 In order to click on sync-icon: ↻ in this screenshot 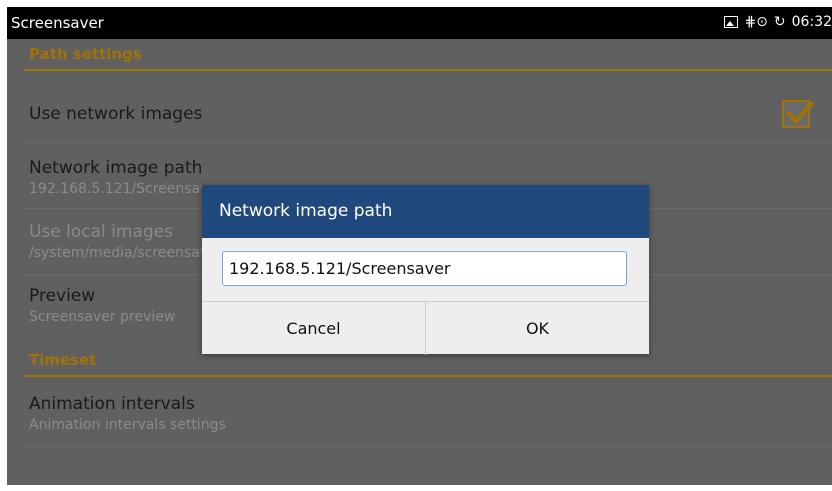, I will do `click(779, 22)`.